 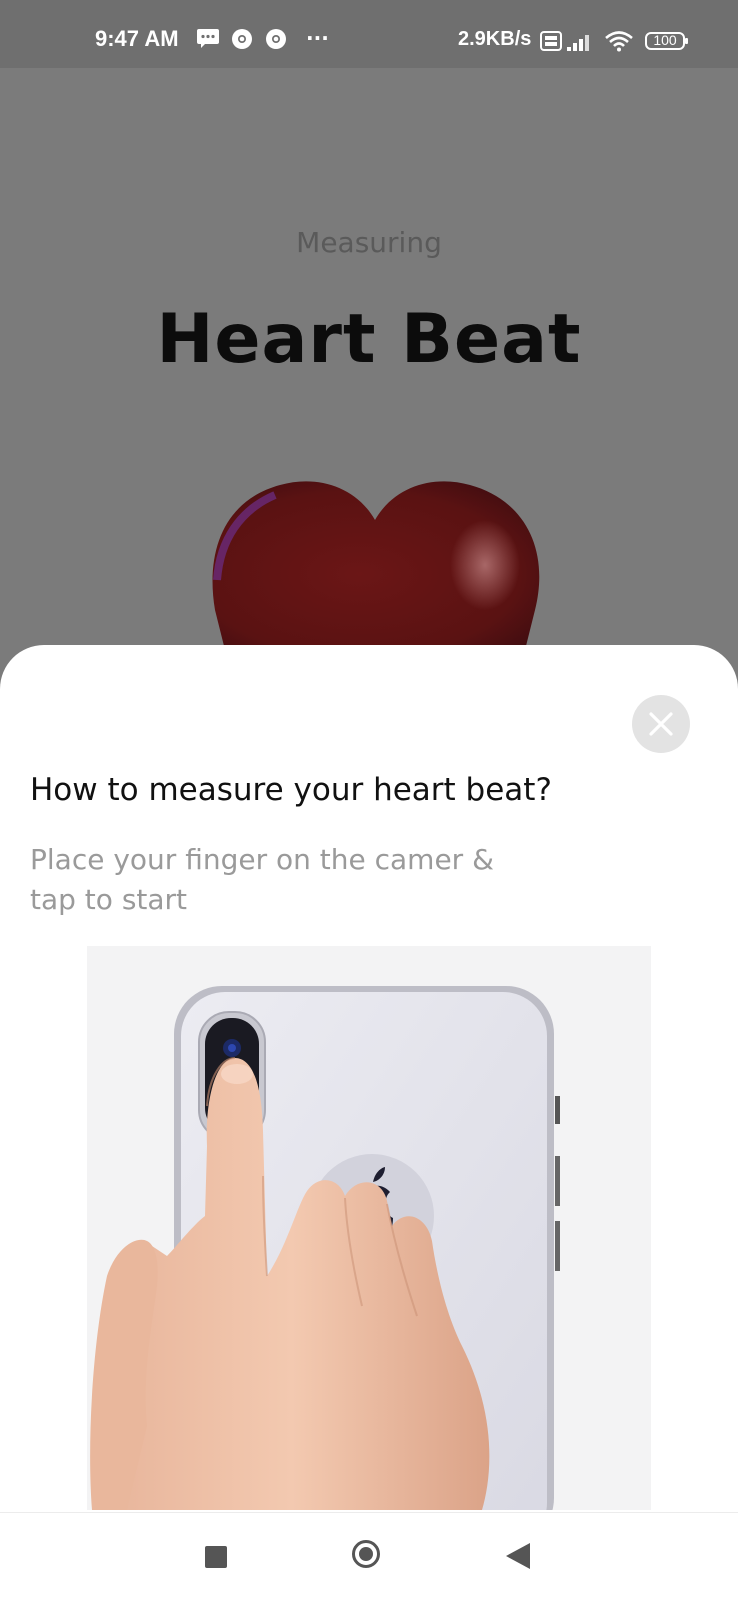 What do you see at coordinates (580, 44) in the screenshot?
I see `signal-icon` at bounding box center [580, 44].